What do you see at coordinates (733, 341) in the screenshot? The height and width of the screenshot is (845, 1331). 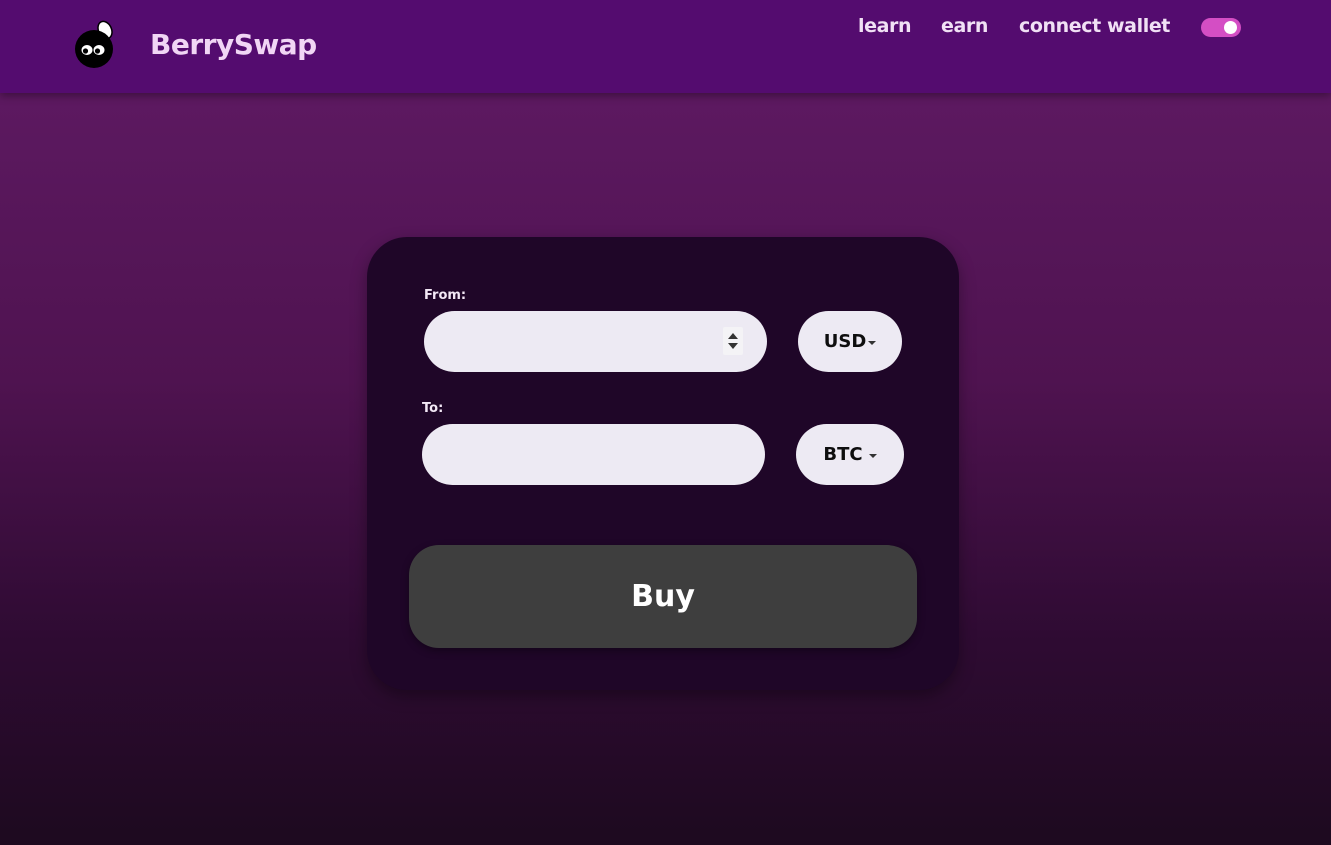 I see `number-spinner` at bounding box center [733, 341].